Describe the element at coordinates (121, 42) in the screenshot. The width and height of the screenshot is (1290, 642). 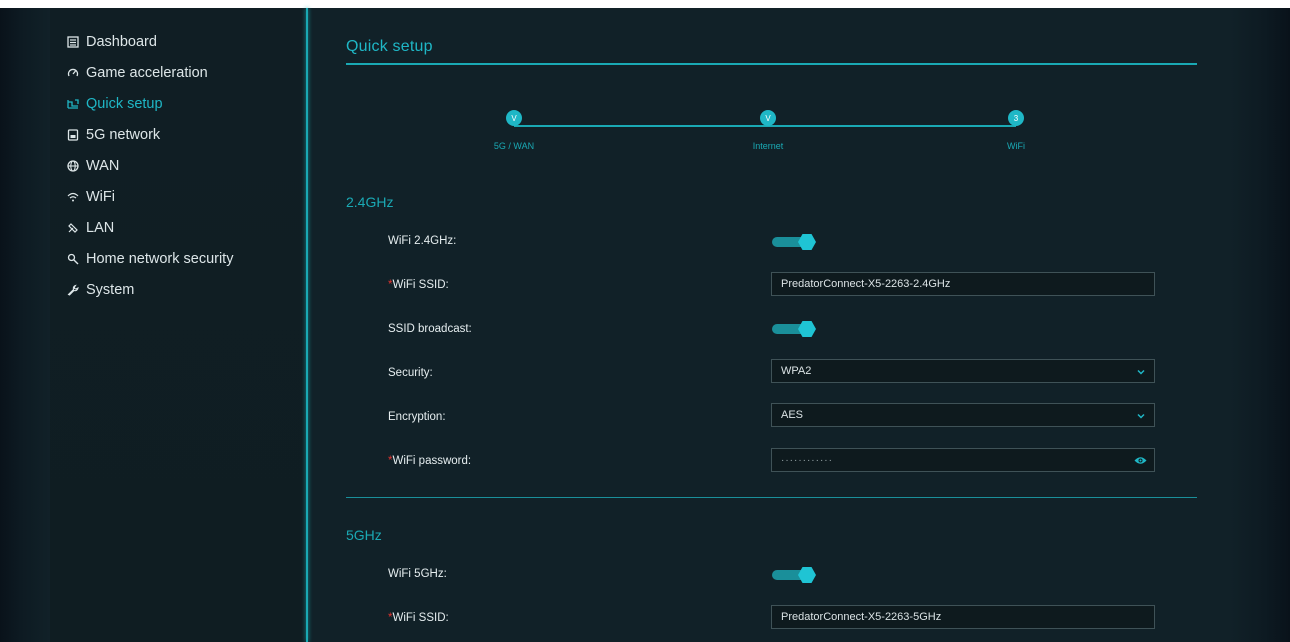
I see `sidebar-item-label: Dashboard` at that location.